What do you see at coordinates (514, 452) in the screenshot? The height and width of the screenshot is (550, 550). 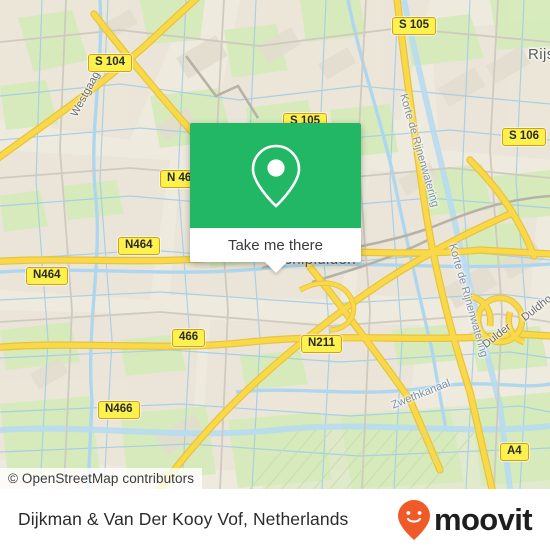 I see `road-shield: A4` at bounding box center [514, 452].